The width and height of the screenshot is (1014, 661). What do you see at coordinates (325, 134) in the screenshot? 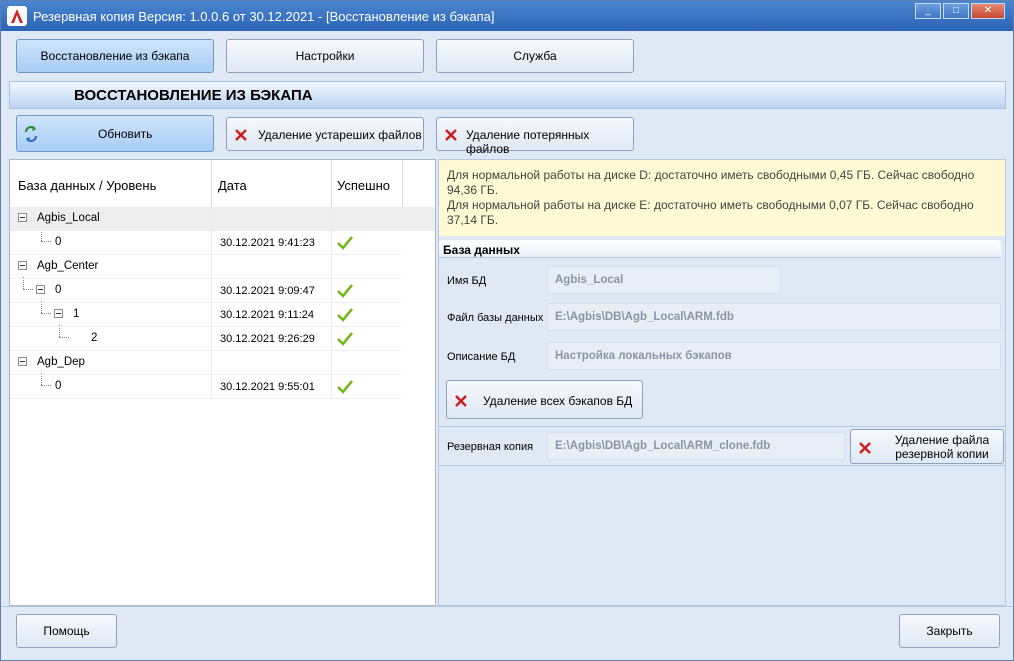
I see `delete-old-files-button: Удаление устареших файлов` at bounding box center [325, 134].